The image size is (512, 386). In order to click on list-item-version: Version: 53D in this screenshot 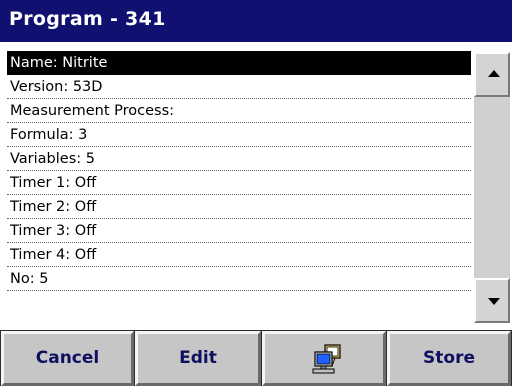, I will do `click(239, 87)`.